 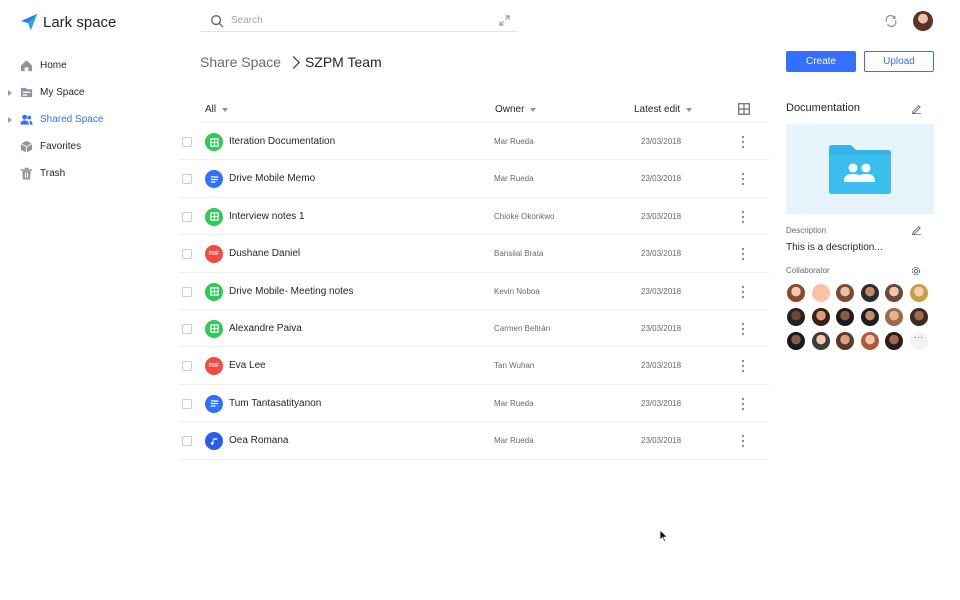 I want to click on collaborator-avatars: ···, so click(x=859, y=317).